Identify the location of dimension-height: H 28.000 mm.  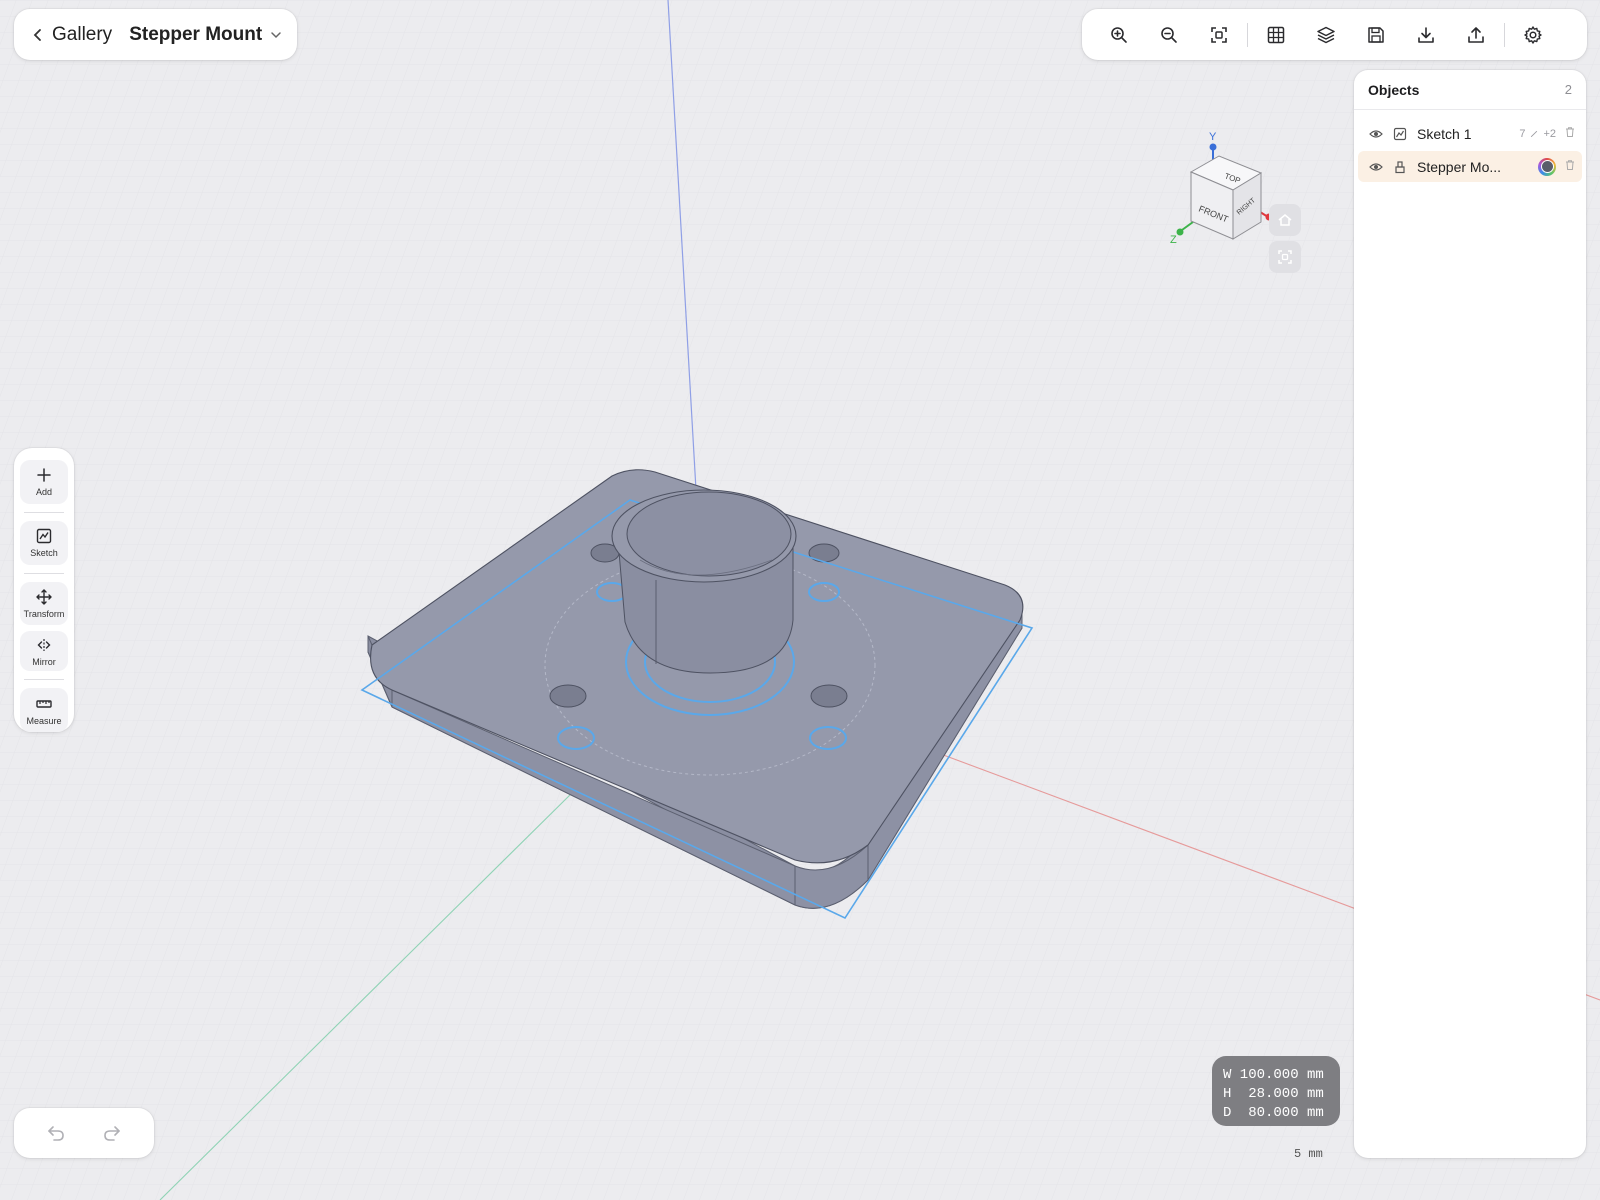
(1273, 1094).